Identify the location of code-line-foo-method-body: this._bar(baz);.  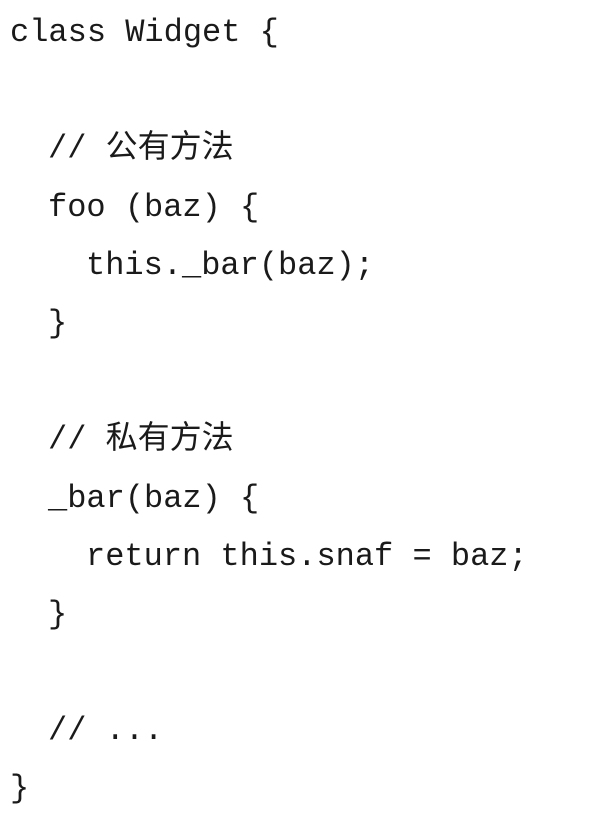
(230, 265).